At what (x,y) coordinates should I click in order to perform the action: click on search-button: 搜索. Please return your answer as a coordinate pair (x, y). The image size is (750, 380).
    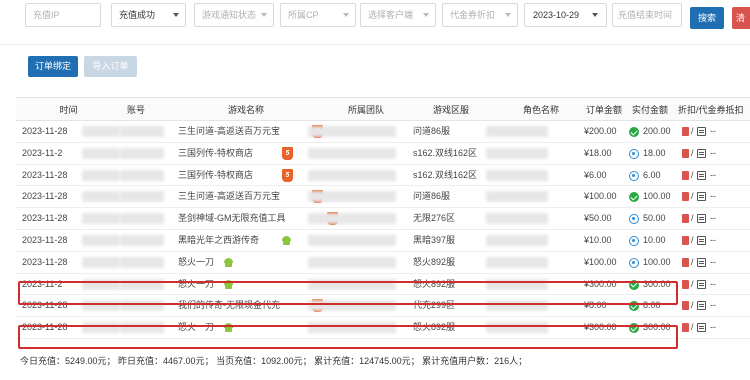
    Looking at the image, I should click on (707, 18).